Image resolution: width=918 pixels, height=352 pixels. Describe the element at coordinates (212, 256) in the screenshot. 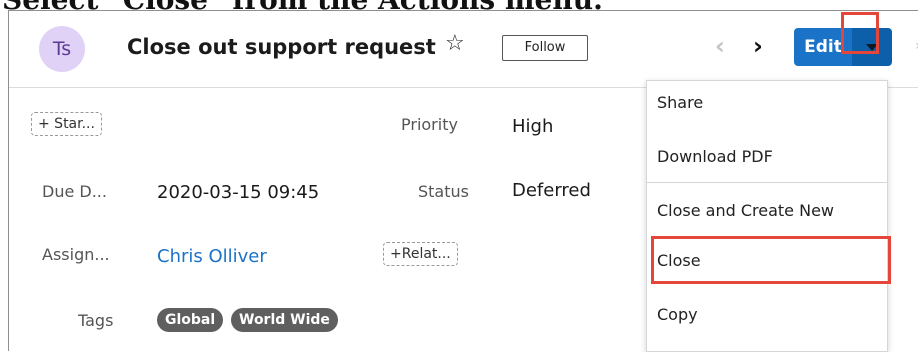

I see `assigned-user-link: Chris Olliver` at that location.